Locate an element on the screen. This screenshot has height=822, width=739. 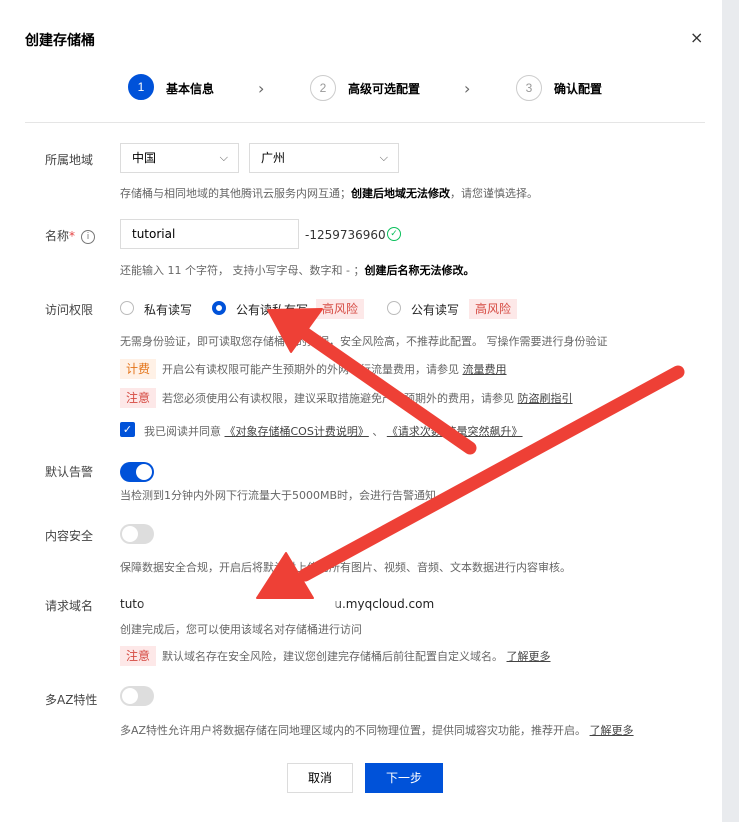
name-label: 名称* i is located at coordinates (70, 235).